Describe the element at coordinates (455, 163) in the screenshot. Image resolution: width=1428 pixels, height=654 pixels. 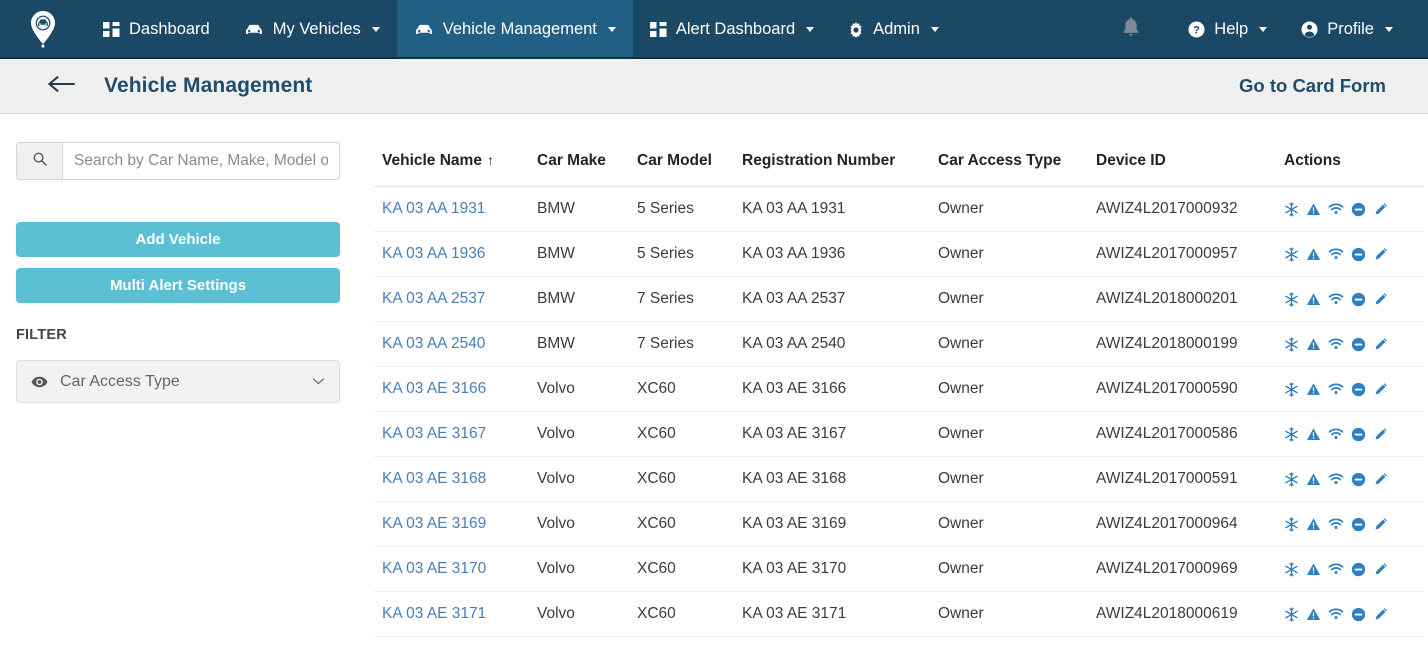
I see `column-header-vehicle-name: Vehicle Name ↑` at that location.